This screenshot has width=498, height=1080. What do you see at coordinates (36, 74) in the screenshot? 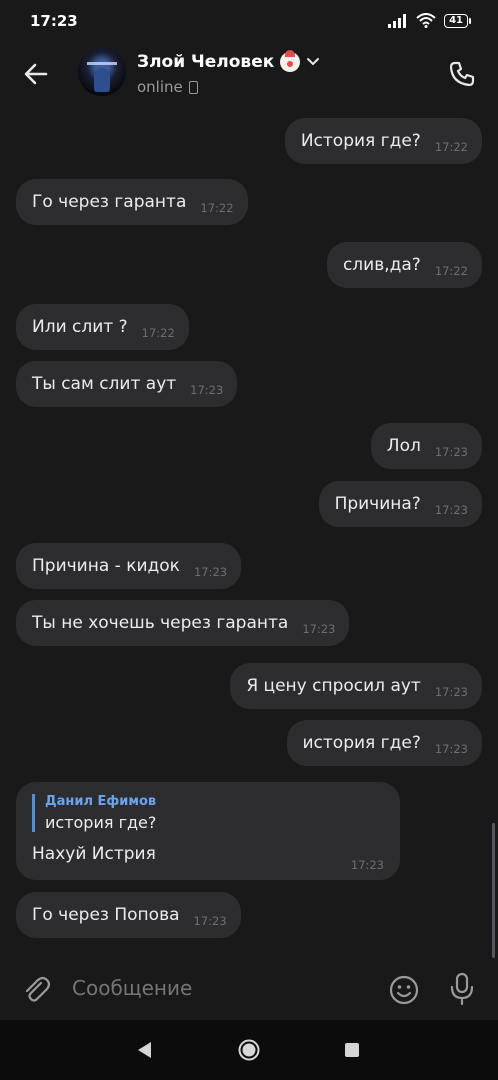
I see `arrow-left-icon` at bounding box center [36, 74].